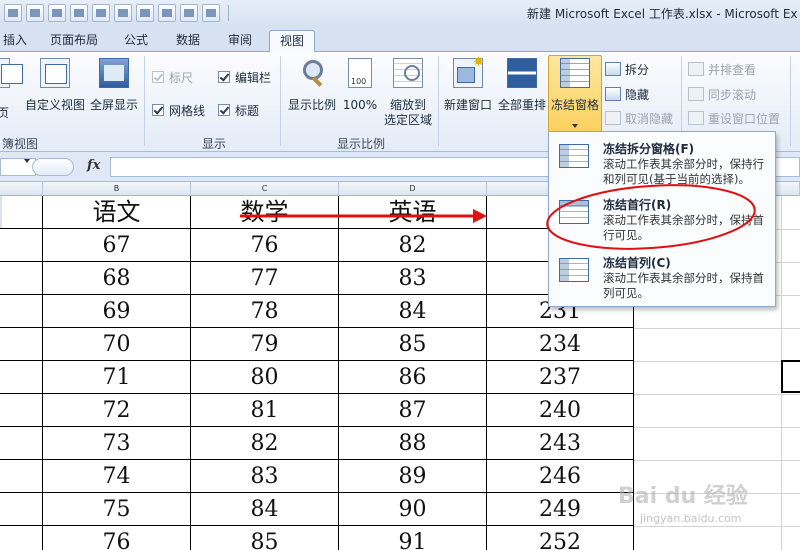 The height and width of the screenshot is (550, 800). Describe the element at coordinates (35, 13) in the screenshot. I see `edit-icon` at that location.